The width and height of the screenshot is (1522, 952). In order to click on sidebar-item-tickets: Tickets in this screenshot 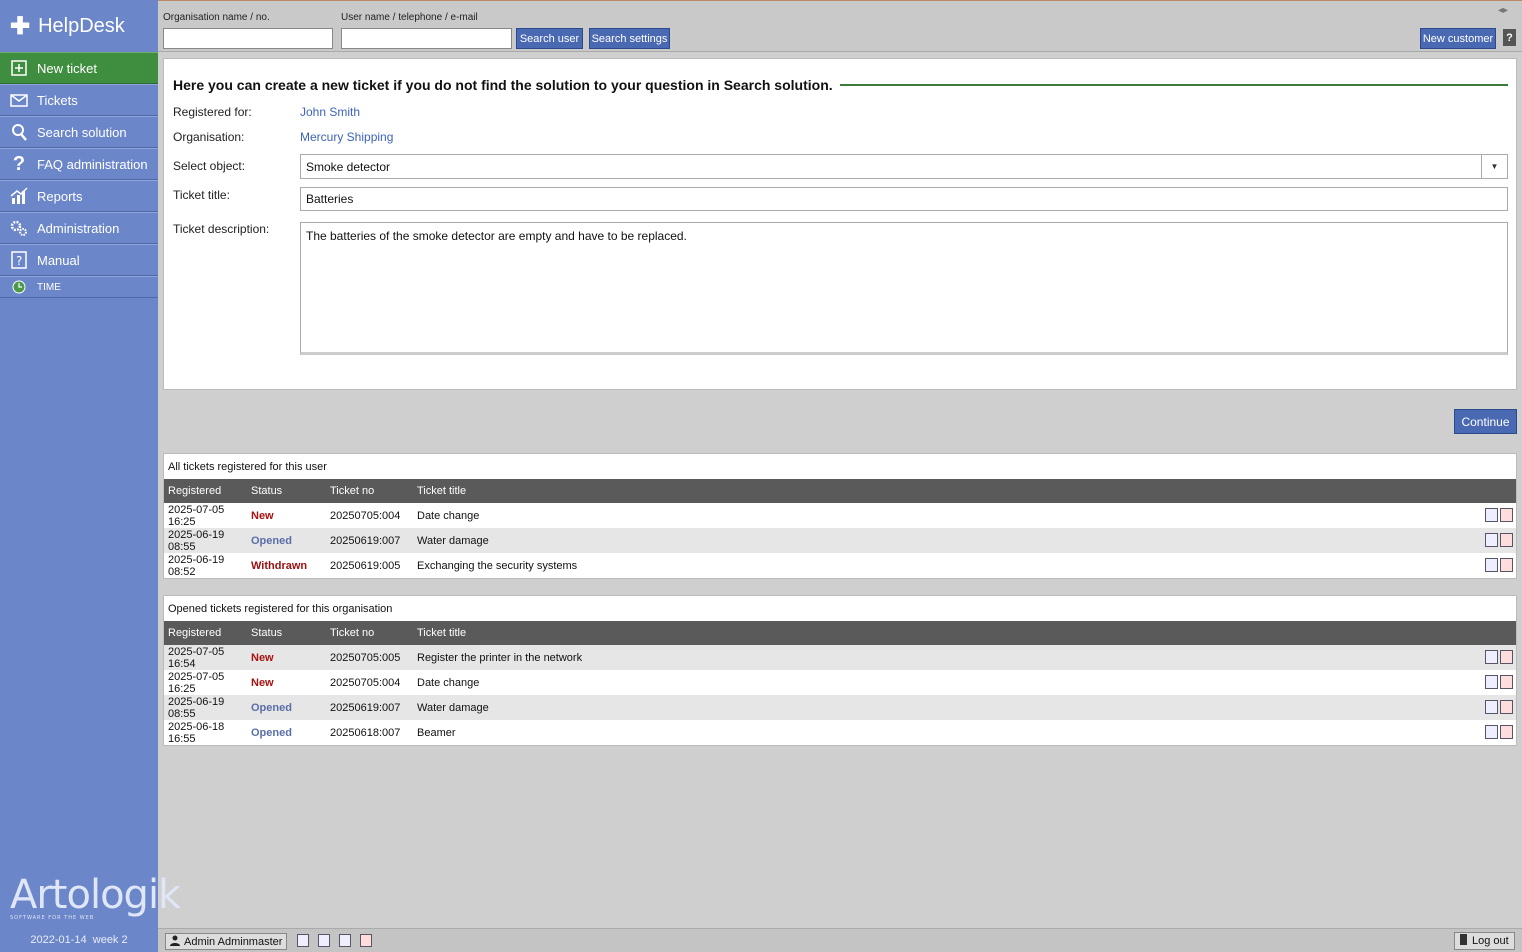, I will do `click(79, 100)`.